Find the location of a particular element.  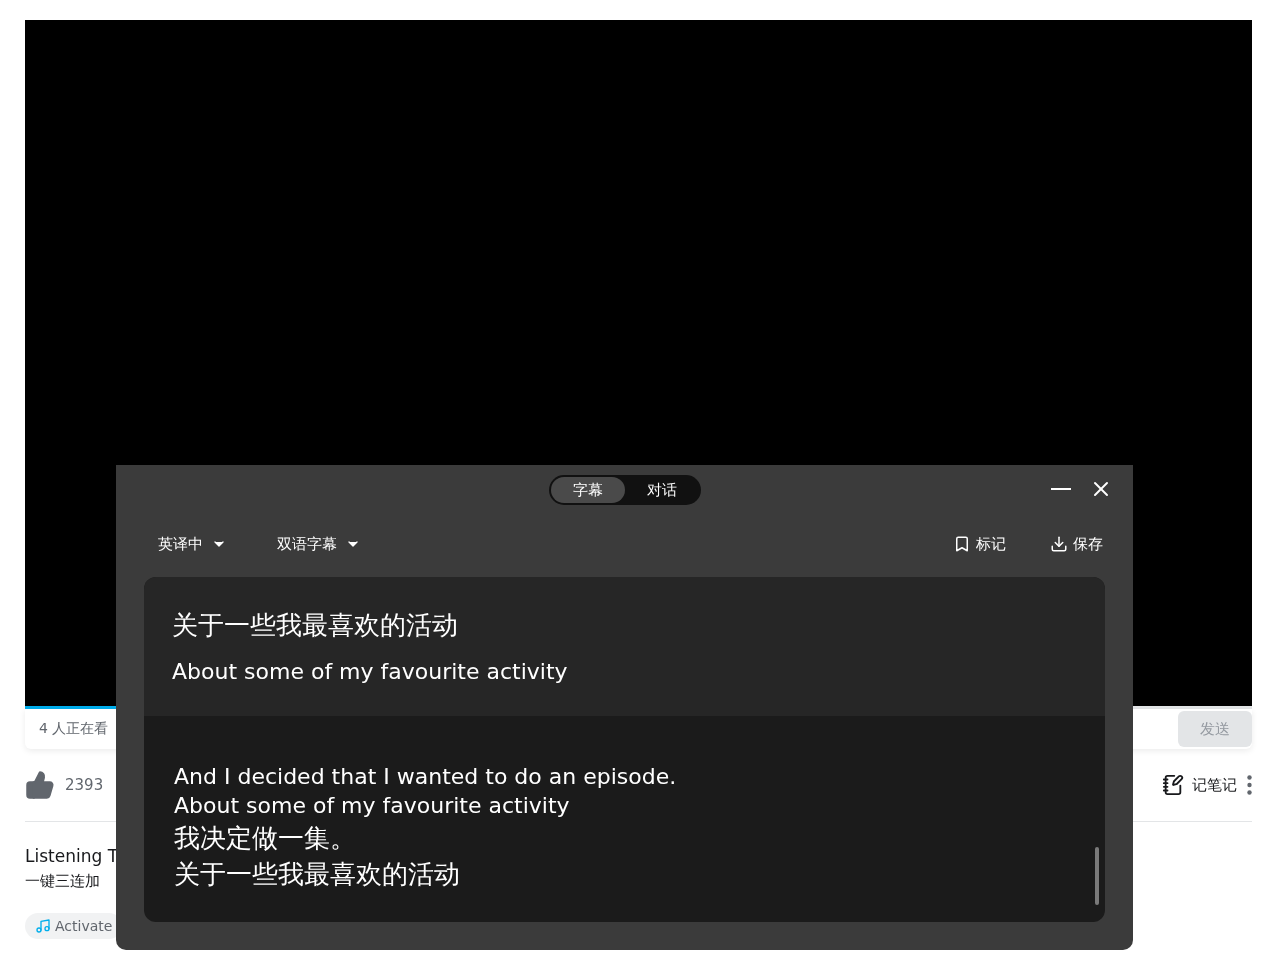

more-button is located at coordinates (1249, 785).